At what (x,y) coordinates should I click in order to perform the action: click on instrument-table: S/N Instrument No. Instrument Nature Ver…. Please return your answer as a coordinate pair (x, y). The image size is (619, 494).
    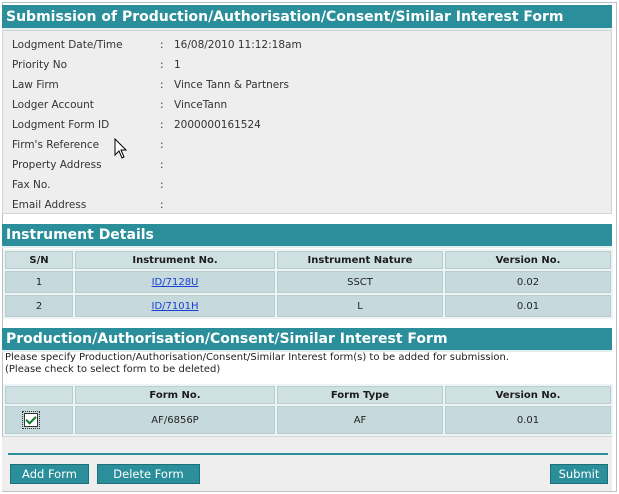
    Looking at the image, I should click on (308, 284).